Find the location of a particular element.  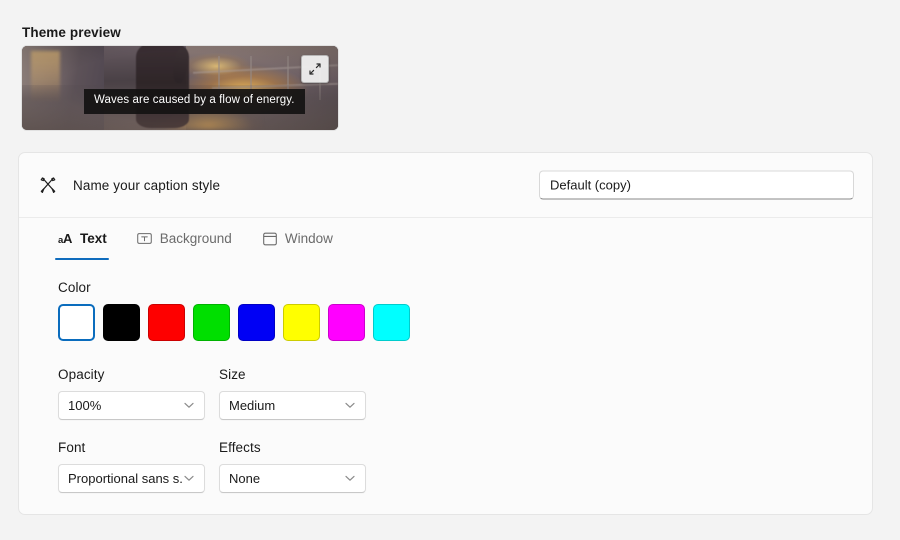

photo-vignette is located at coordinates (180, 88).